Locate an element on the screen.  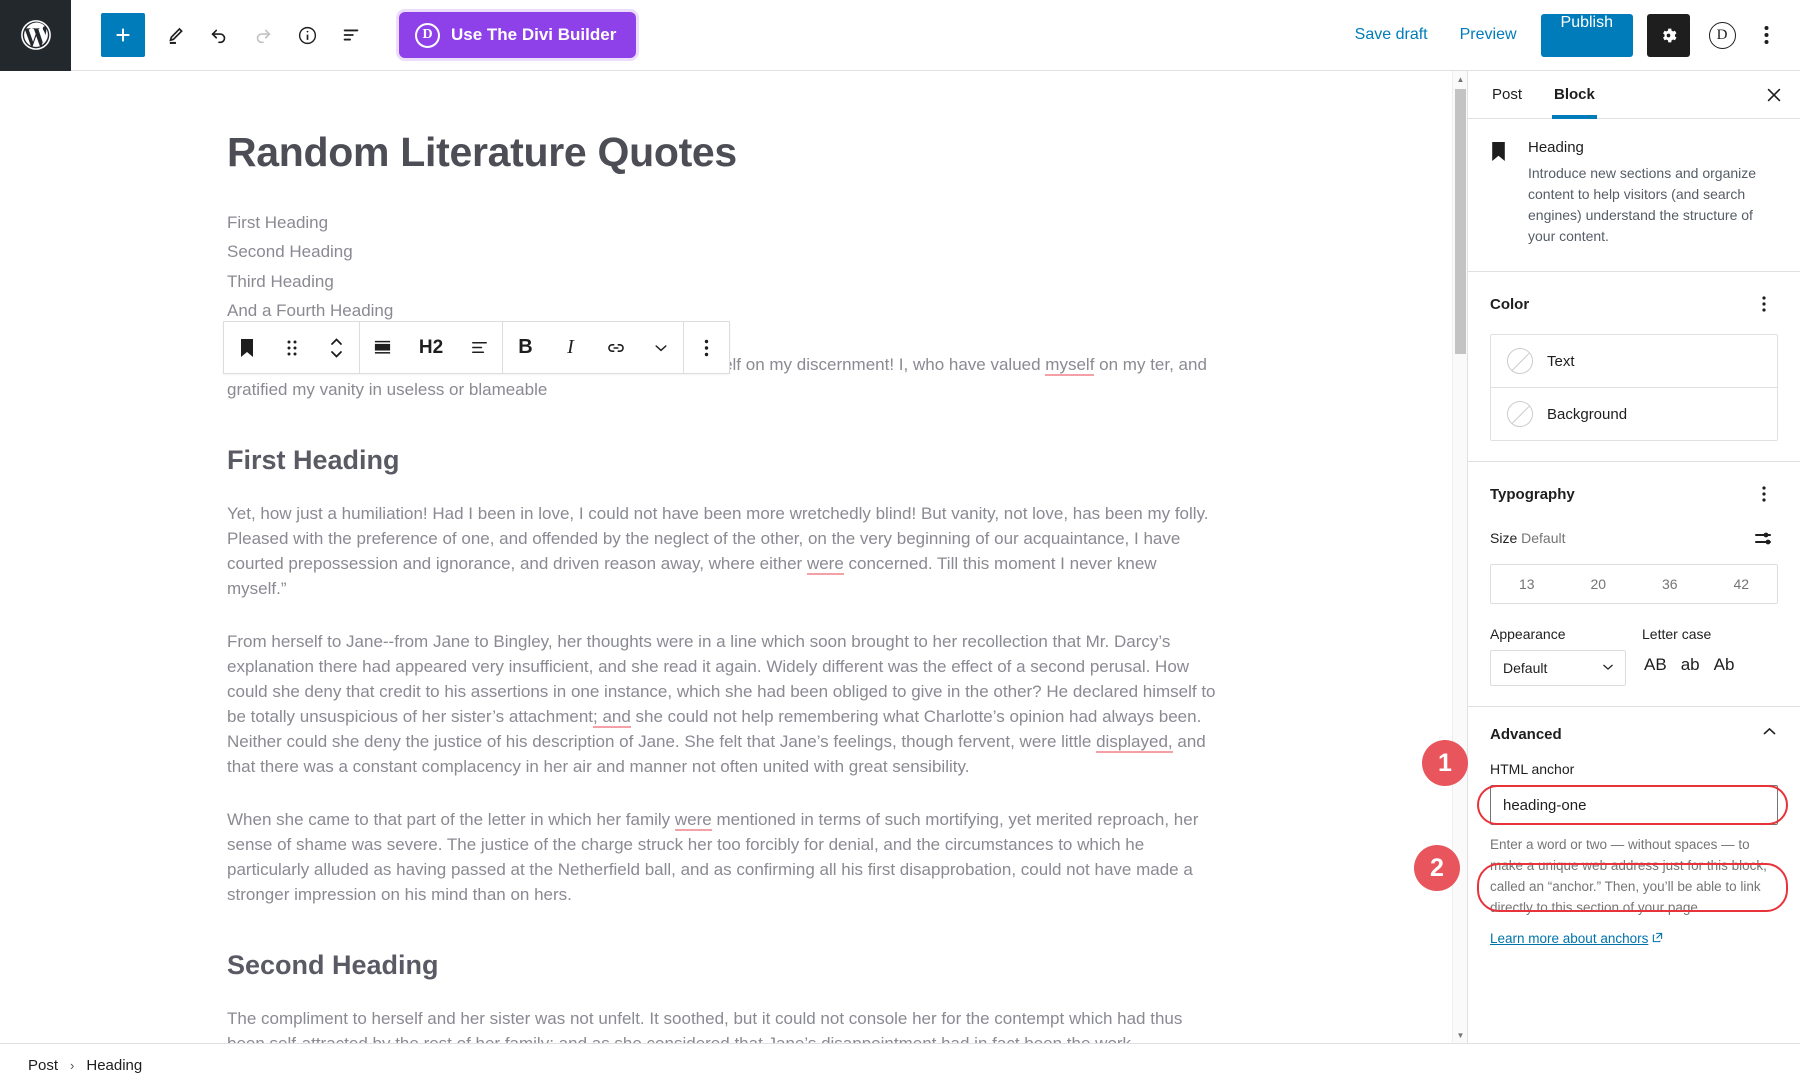
html-anchor-input is located at coordinates (1634, 805).